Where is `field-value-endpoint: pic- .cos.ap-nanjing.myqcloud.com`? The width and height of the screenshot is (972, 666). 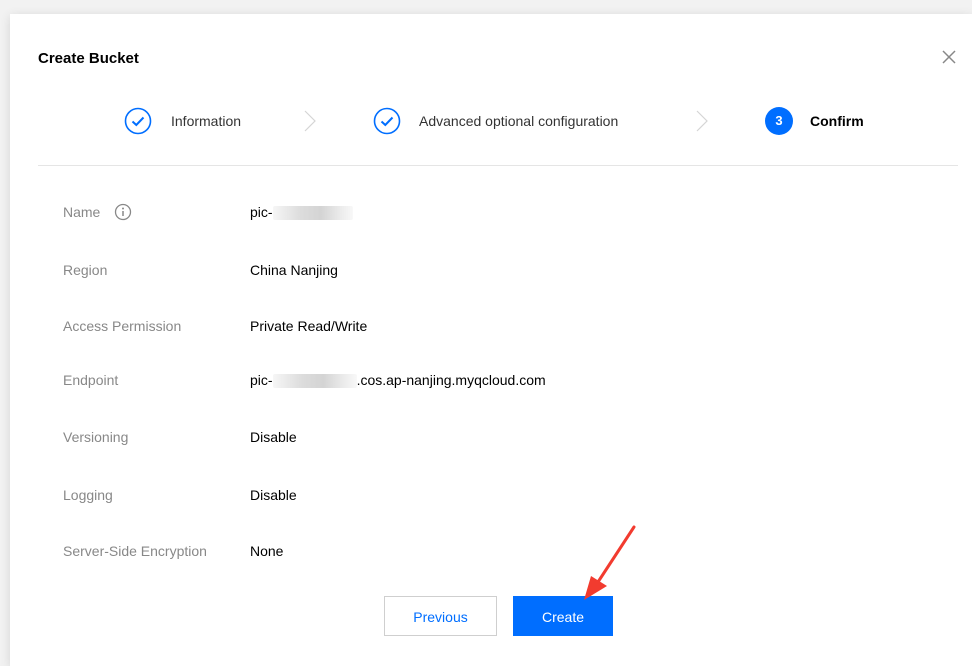
field-value-endpoint: pic- .cos.ap-nanjing.myqcloud.com is located at coordinates (398, 380).